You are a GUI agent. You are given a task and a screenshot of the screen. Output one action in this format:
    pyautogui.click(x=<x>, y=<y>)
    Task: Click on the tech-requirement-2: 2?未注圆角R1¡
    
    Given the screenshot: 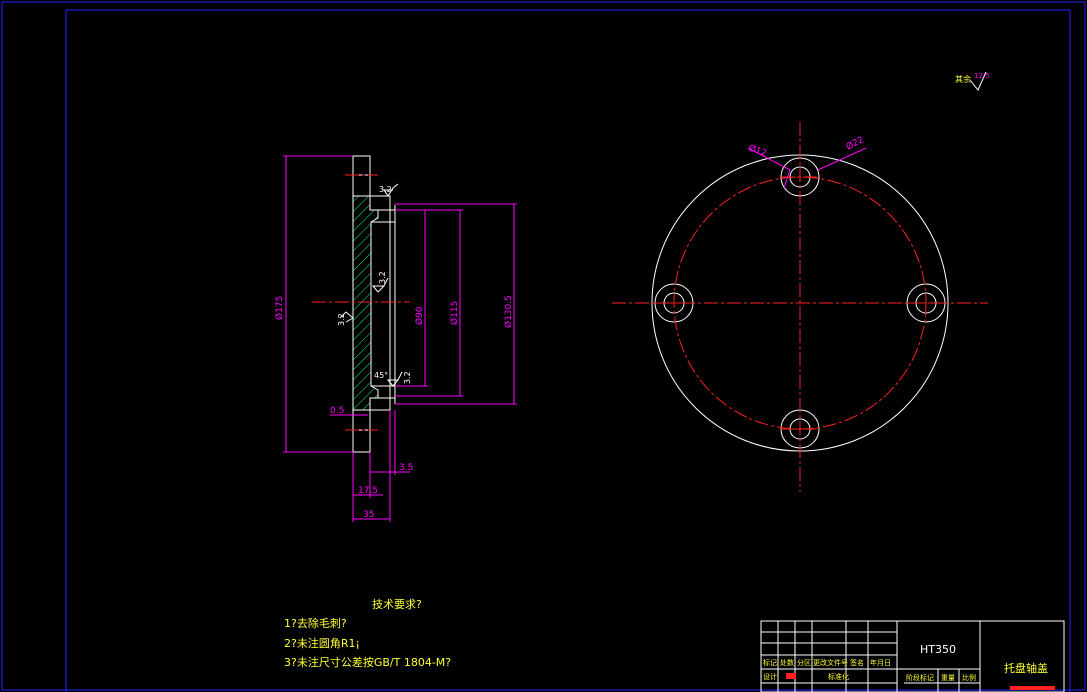 What is the action you would take?
    pyautogui.click(x=322, y=643)
    